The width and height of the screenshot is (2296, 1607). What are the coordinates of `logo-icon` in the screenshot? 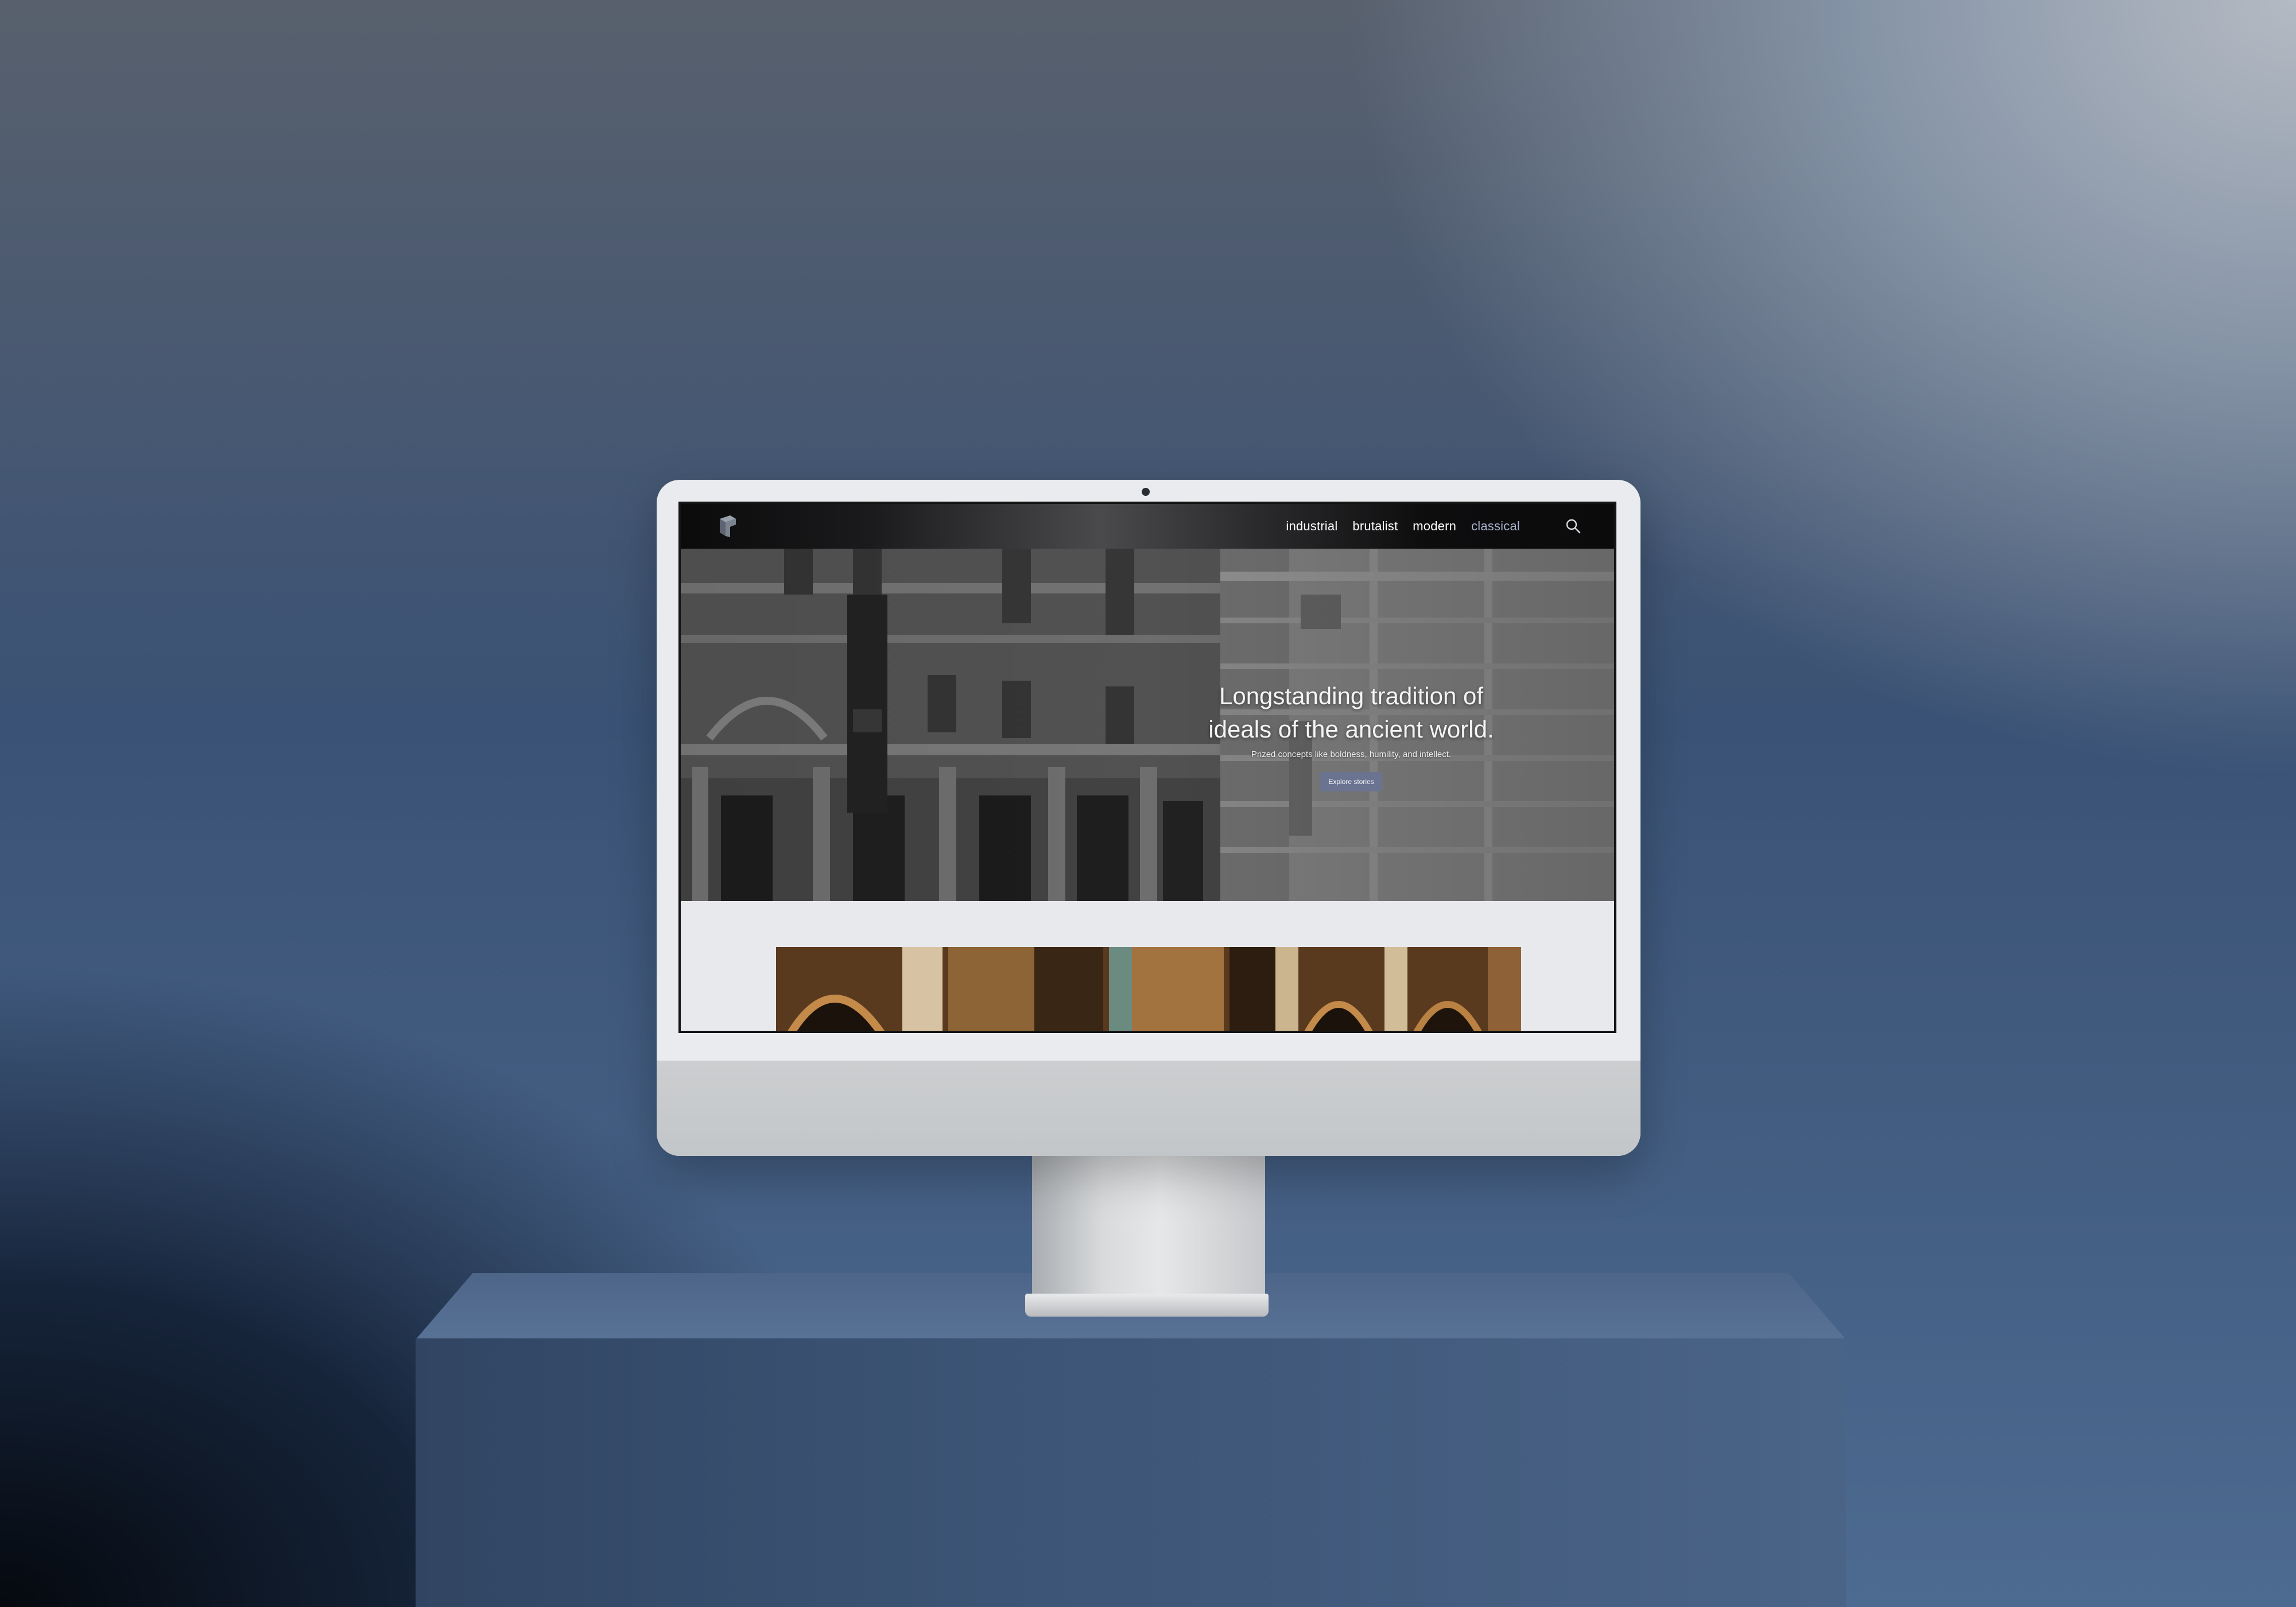 It's located at (728, 526).